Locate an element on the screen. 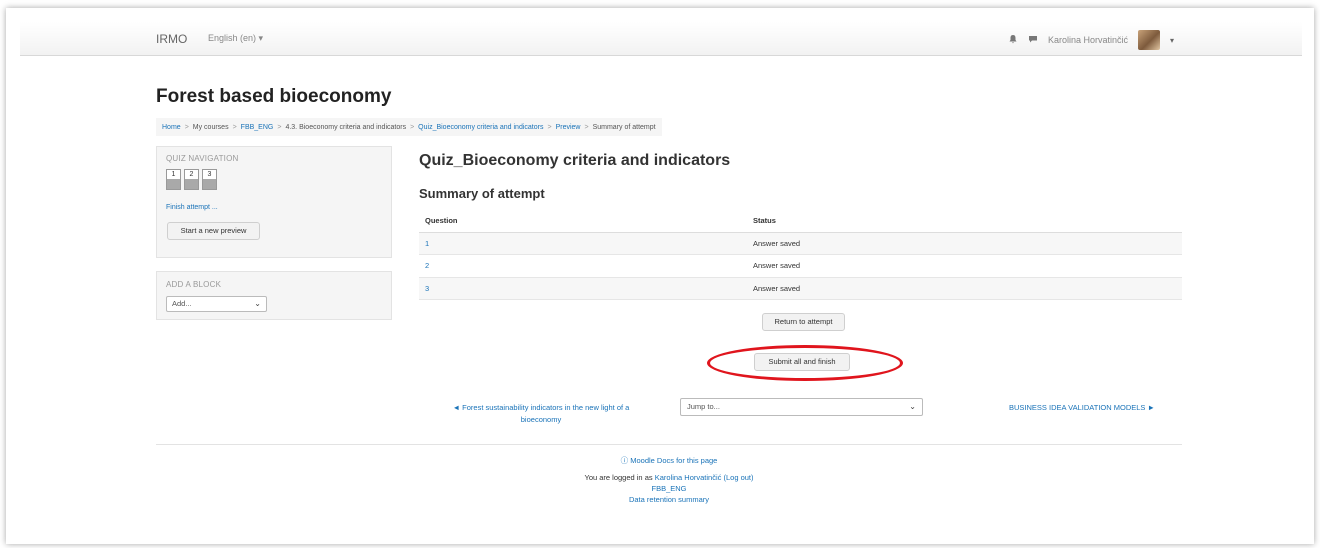 Image resolution: width=1320 pixels, height=548 pixels. next-activity-link: BUSINESS IDEA VALIDATION MODELS ► is located at coordinates (1082, 407).